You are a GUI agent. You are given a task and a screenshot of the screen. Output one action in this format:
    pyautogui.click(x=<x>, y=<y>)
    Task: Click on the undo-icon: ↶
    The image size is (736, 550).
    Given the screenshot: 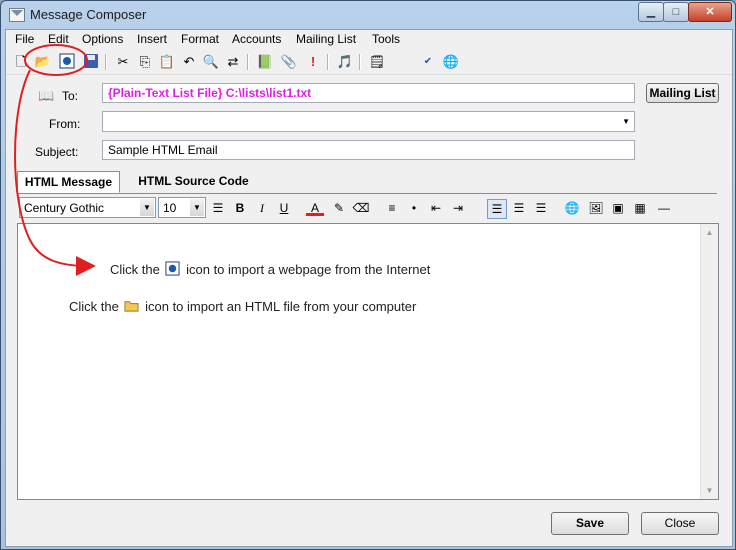 What is the action you would take?
    pyautogui.click(x=189, y=62)
    